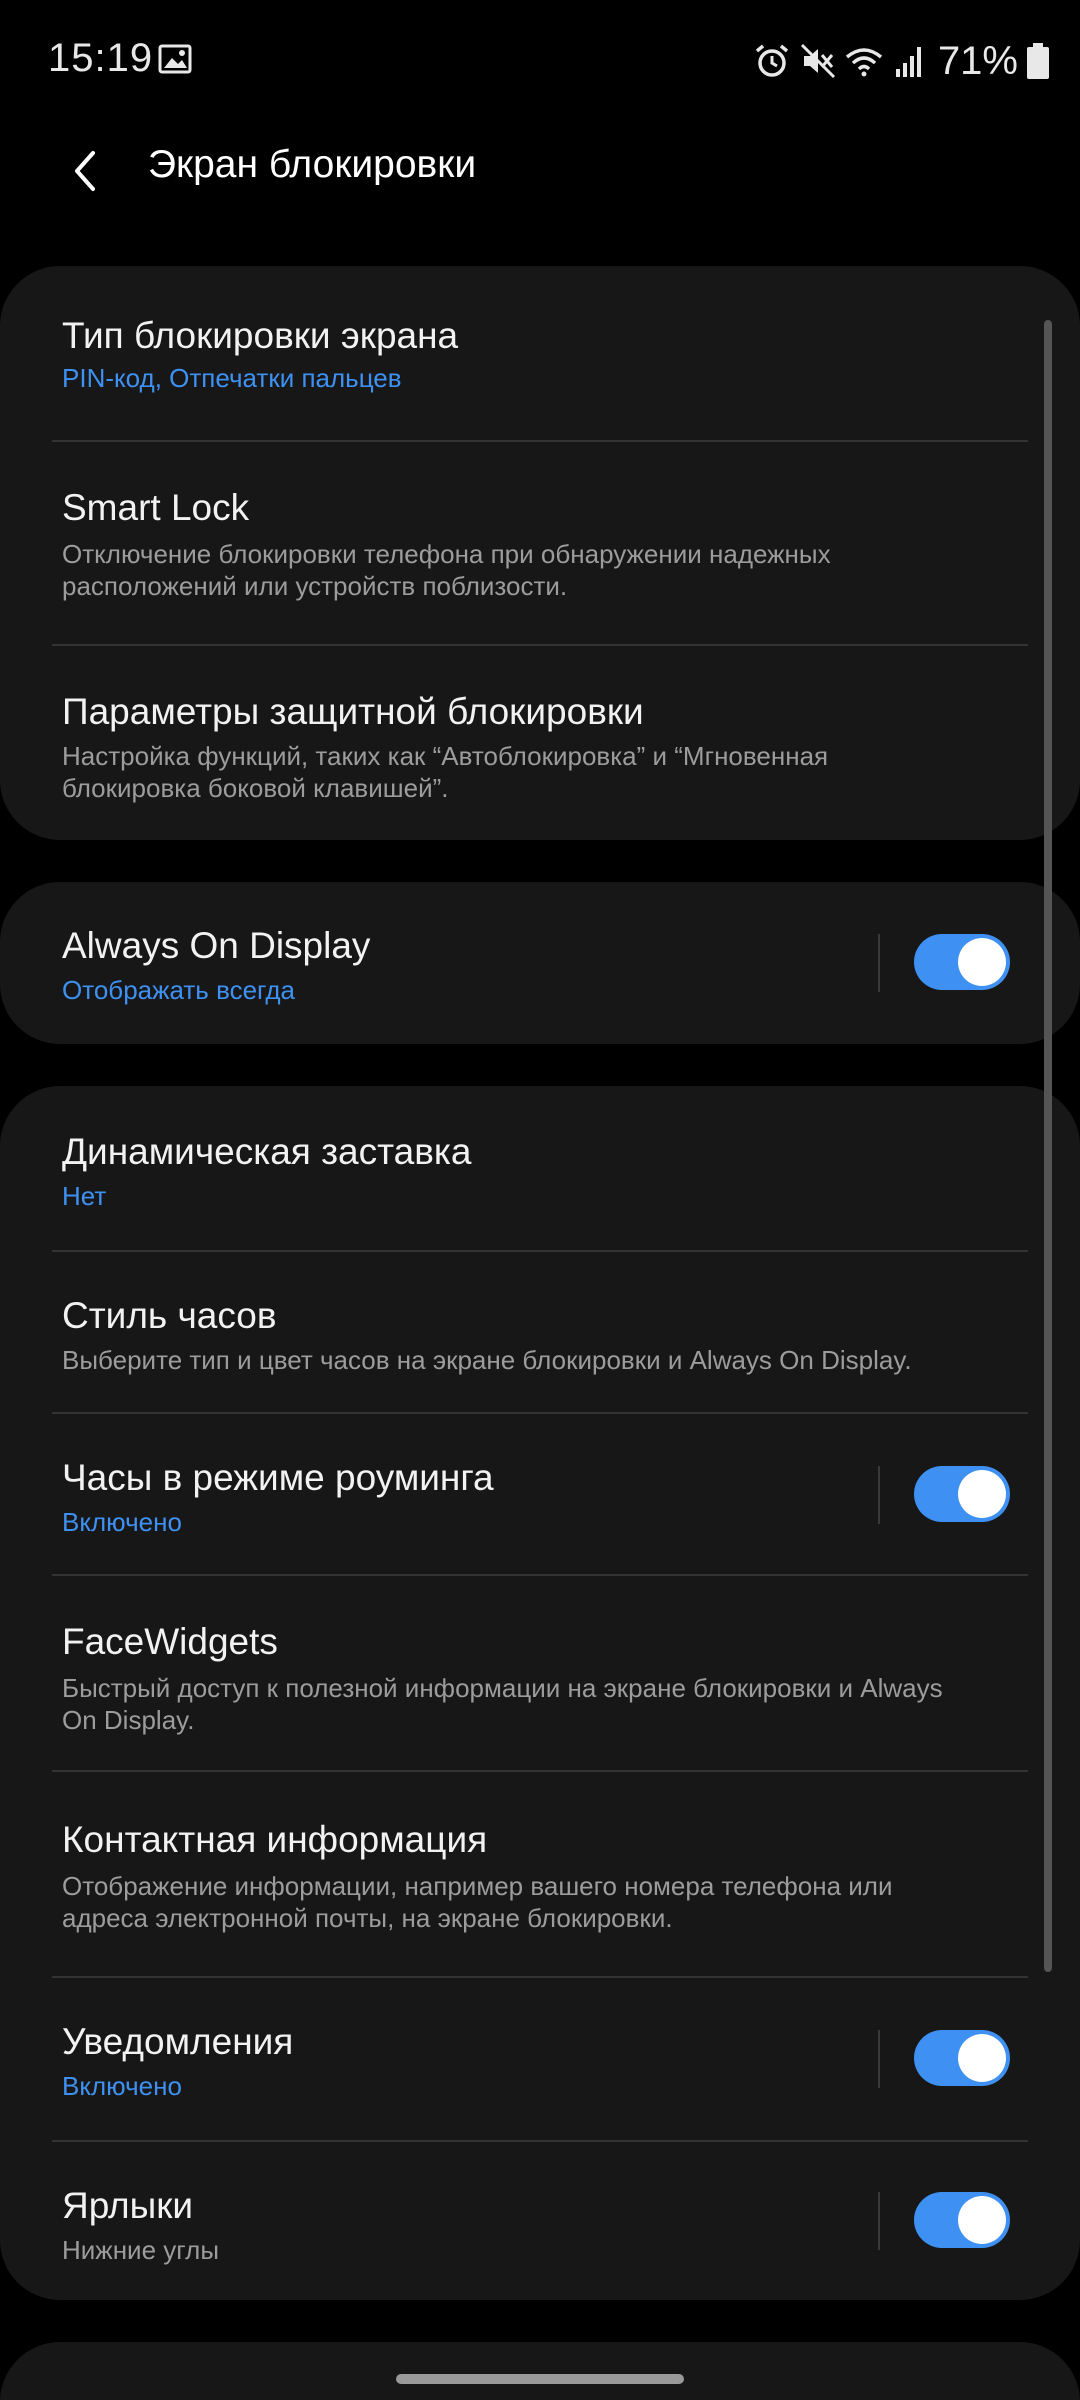 The height and width of the screenshot is (2400, 1080). What do you see at coordinates (275, 1839) in the screenshot?
I see `contact-info-title: Контактная информация` at bounding box center [275, 1839].